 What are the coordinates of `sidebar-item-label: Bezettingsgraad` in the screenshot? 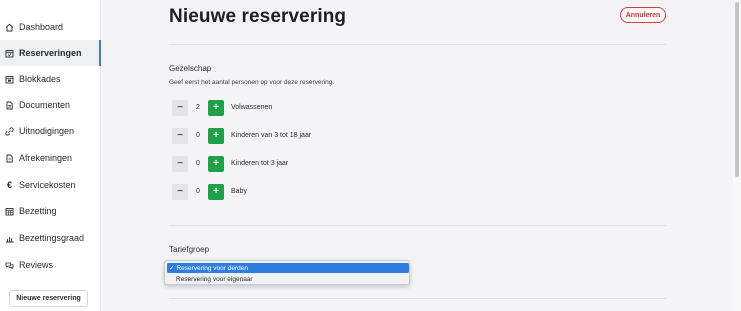 It's located at (52, 238).